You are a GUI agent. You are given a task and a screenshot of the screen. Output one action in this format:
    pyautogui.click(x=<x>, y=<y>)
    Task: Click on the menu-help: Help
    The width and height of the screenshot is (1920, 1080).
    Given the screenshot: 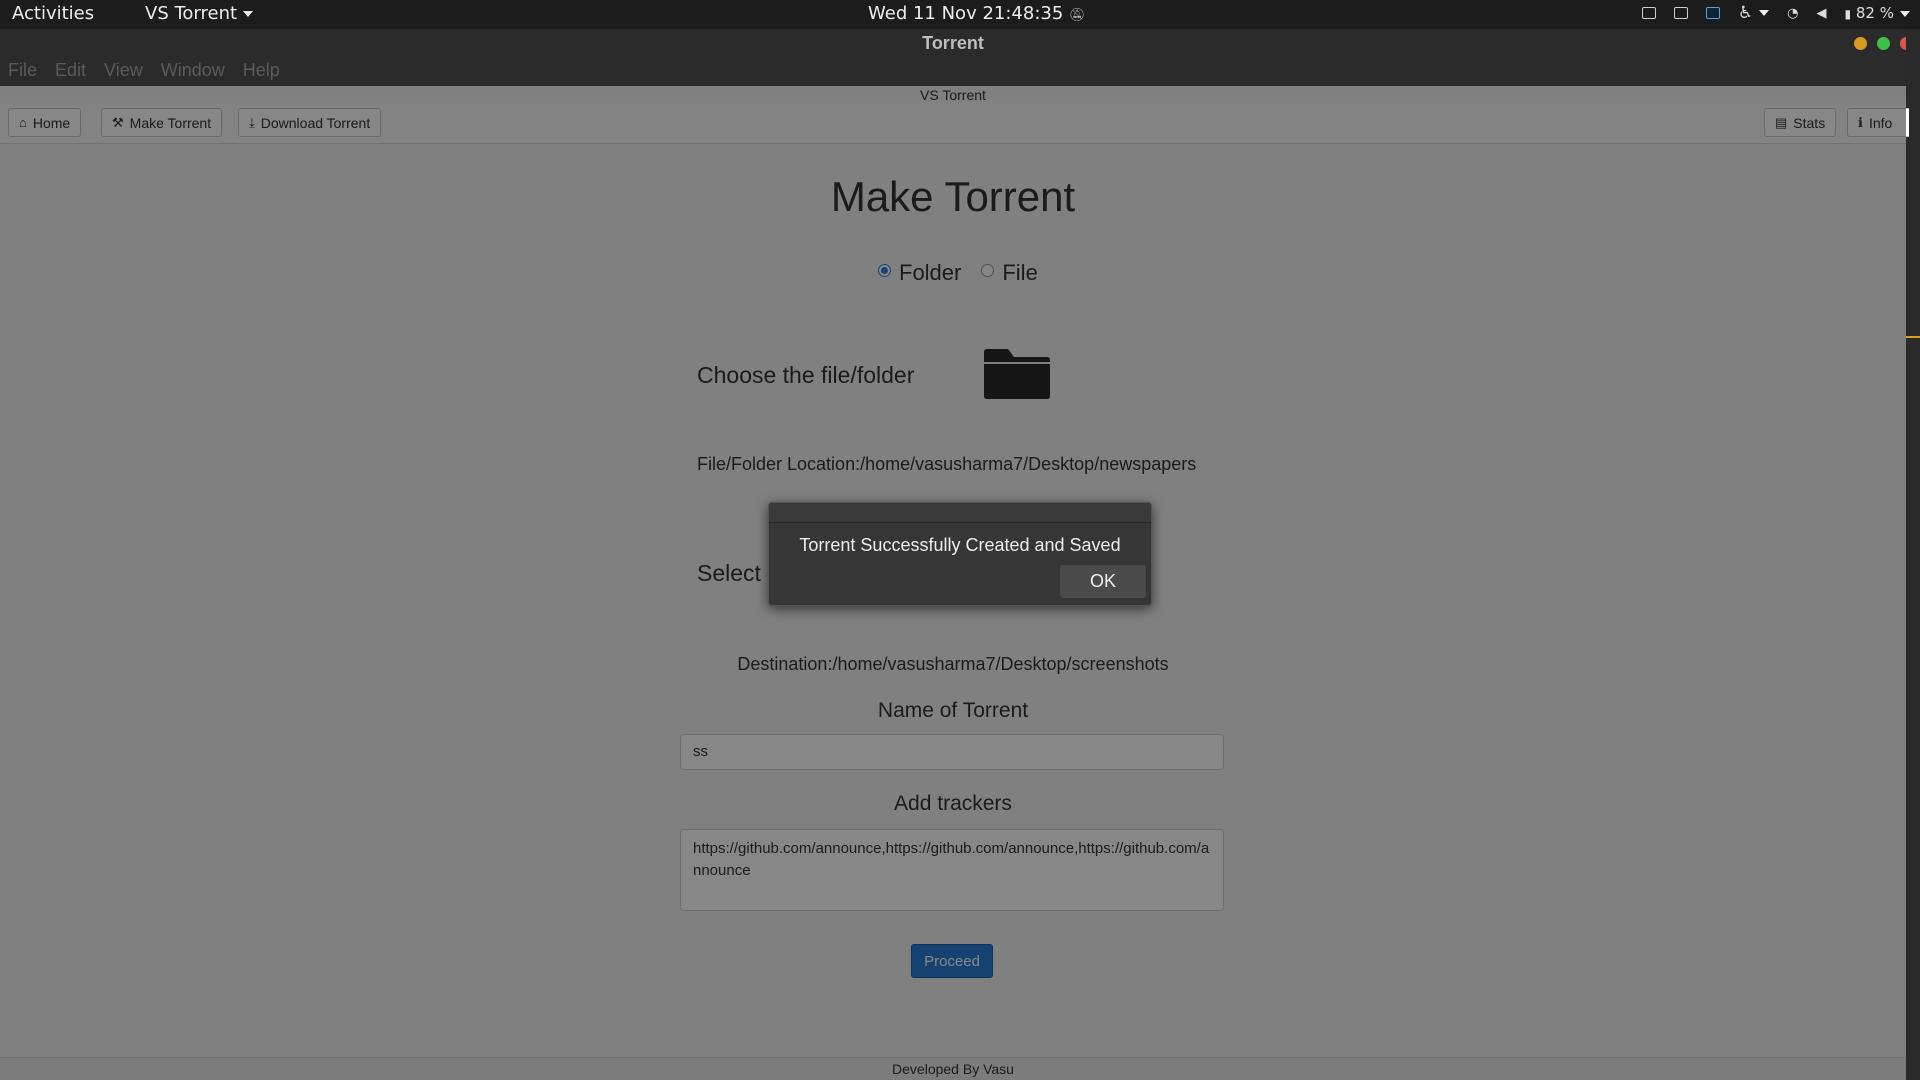 What is the action you would take?
    pyautogui.click(x=261, y=70)
    